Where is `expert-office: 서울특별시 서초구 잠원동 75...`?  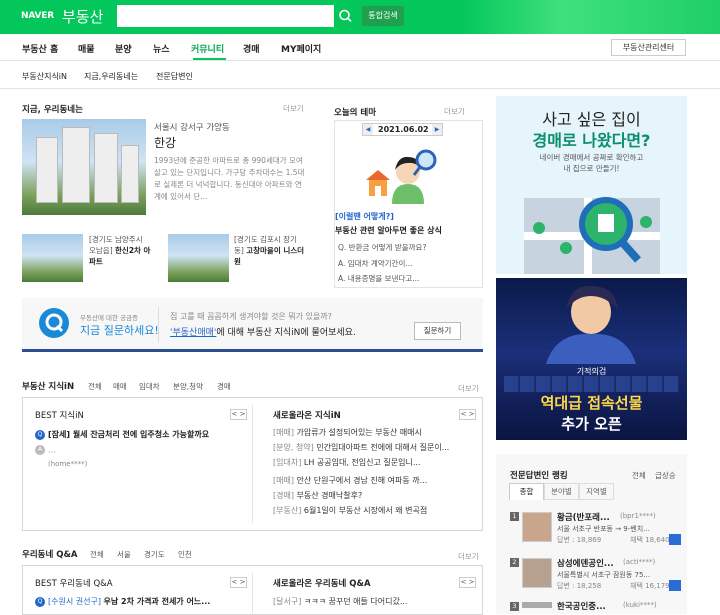
expert-office: 서울특별시 서초구 잠원동 75... is located at coordinates (604, 575).